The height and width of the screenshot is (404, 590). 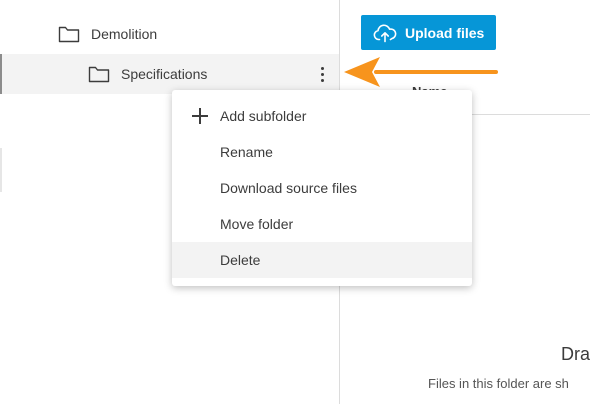 I want to click on annotation-arrow-icon, so click(x=421, y=72).